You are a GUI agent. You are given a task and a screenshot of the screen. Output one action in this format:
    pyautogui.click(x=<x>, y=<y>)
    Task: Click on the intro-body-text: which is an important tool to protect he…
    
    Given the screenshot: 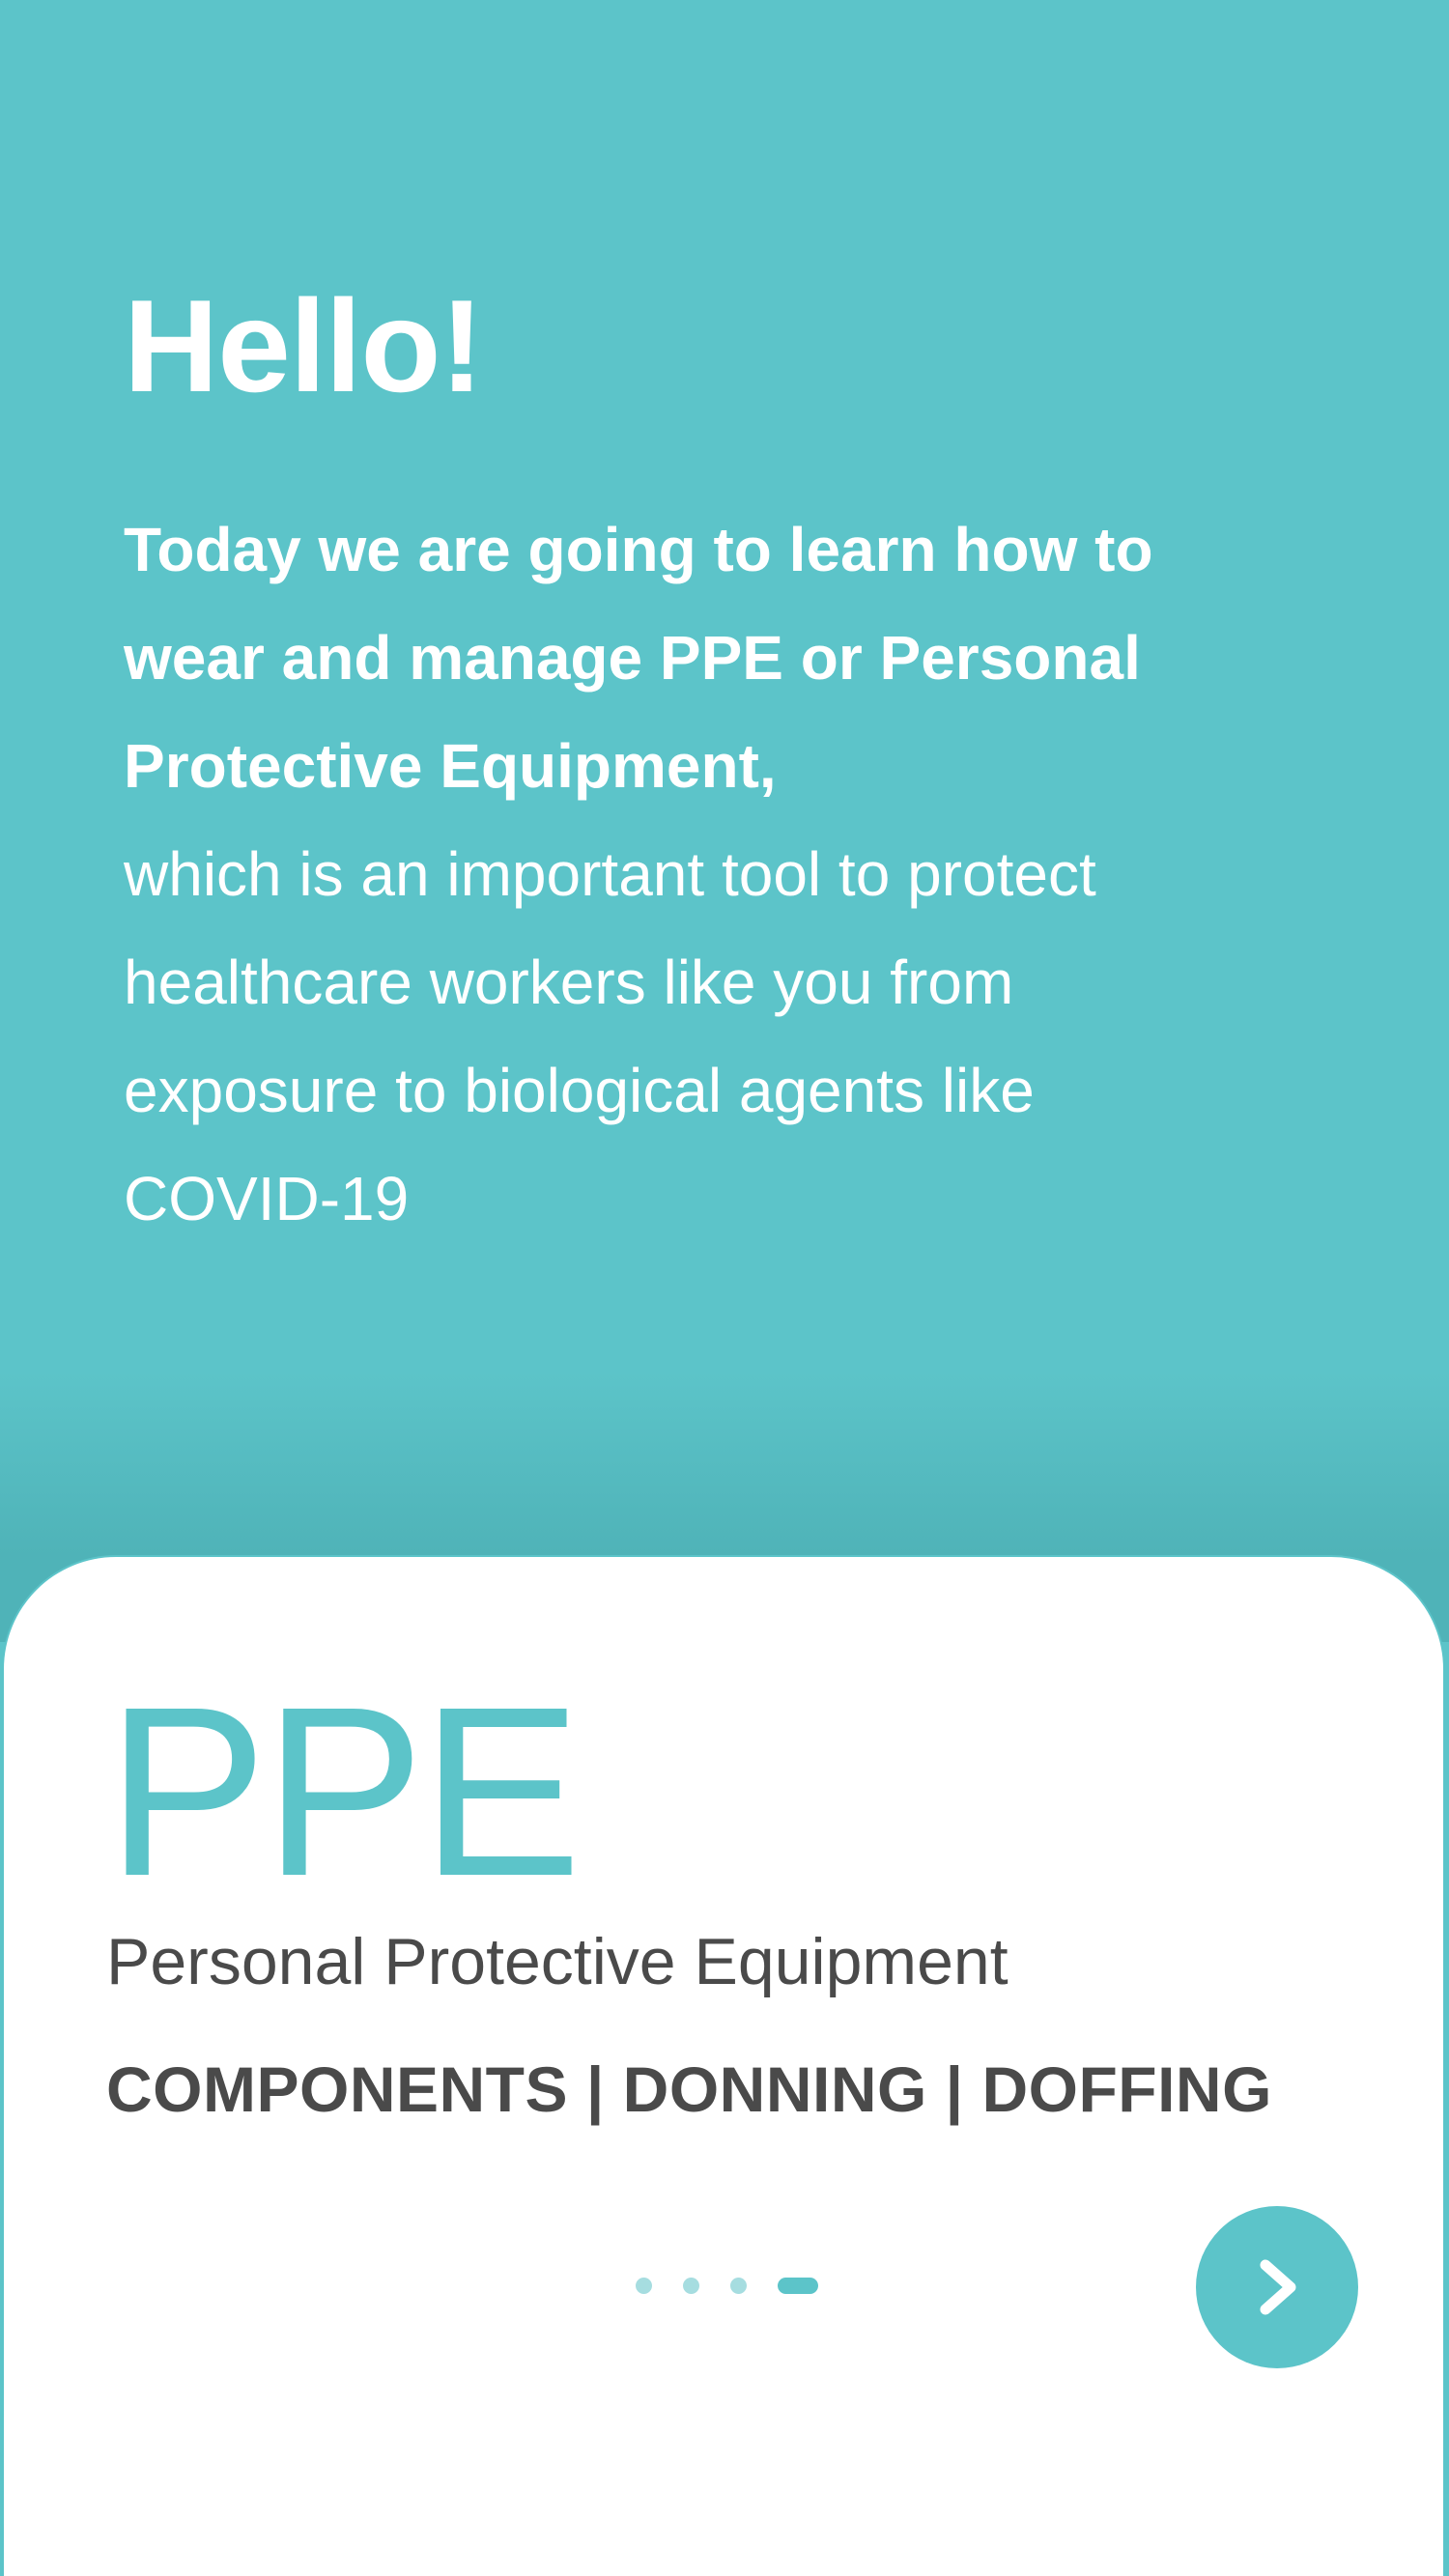 What is the action you would take?
    pyautogui.click(x=610, y=1036)
    